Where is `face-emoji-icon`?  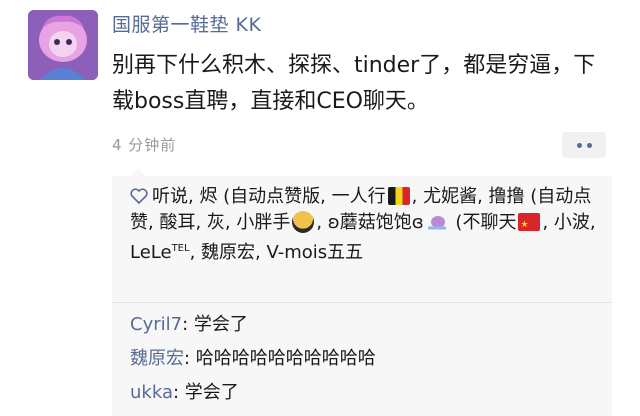
face-emoji-icon is located at coordinates (303, 222).